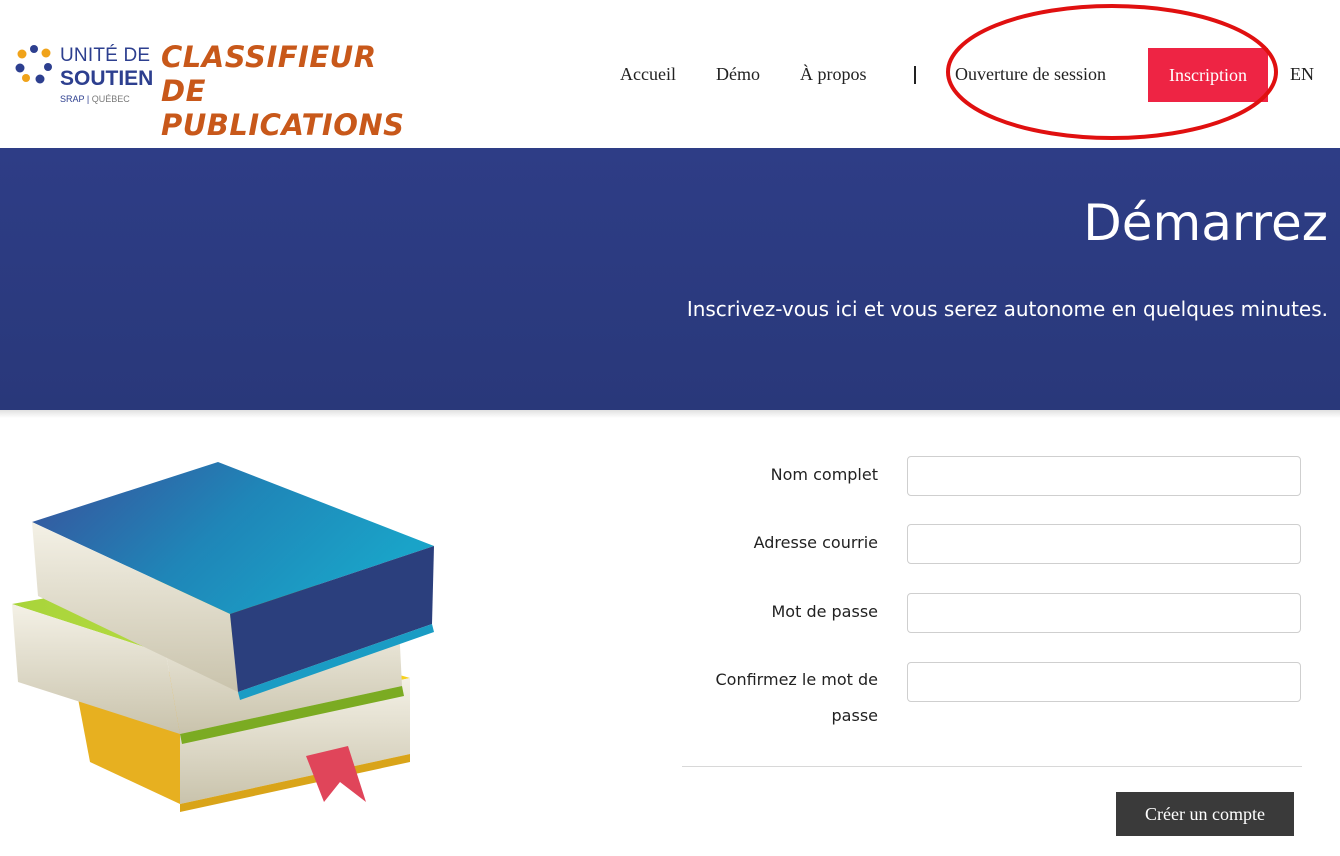  Describe the element at coordinates (824, 611) in the screenshot. I see `password-label: Mot de passe` at that location.